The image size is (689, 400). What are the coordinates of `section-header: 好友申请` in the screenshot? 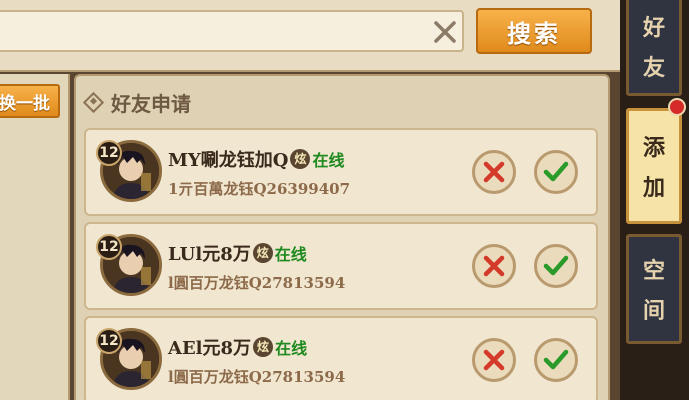 It's located at (136, 102).